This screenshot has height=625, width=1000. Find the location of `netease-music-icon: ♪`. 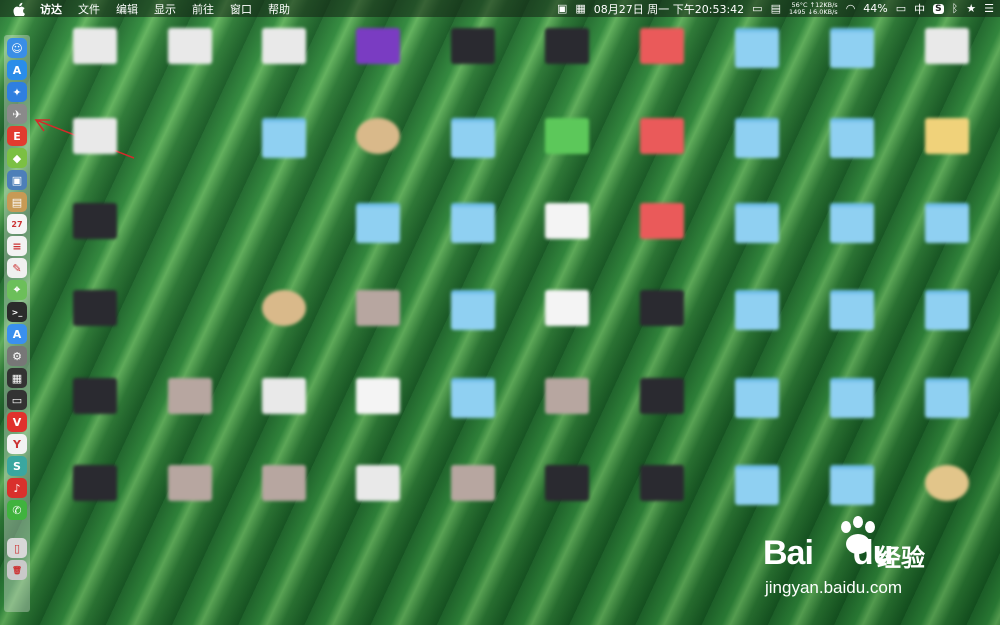

netease-music-icon: ♪ is located at coordinates (17, 488).